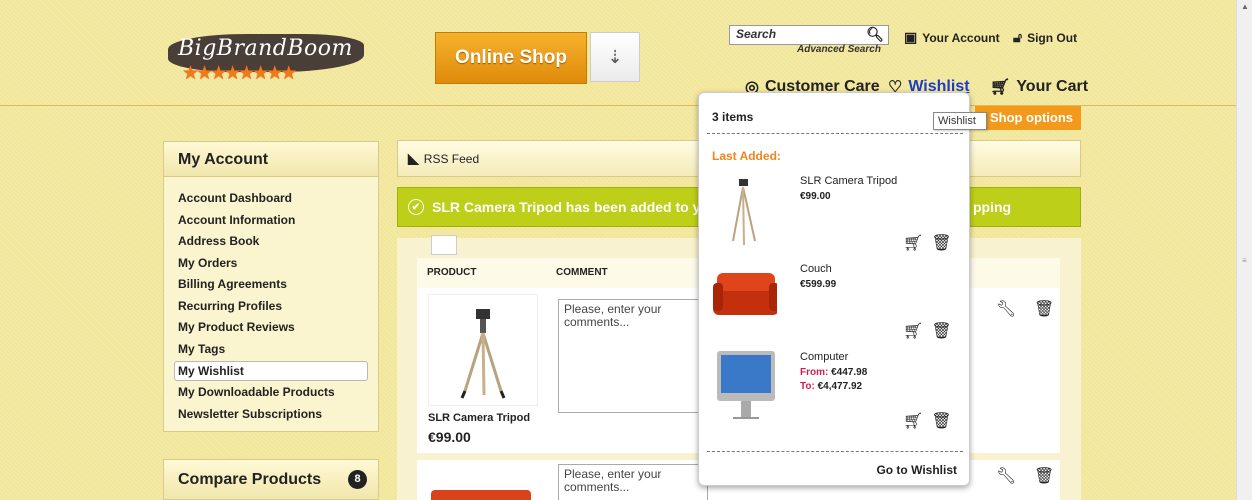 The image size is (1252, 500). What do you see at coordinates (744, 212) in the screenshot?
I see `tripod-thumbnail` at bounding box center [744, 212].